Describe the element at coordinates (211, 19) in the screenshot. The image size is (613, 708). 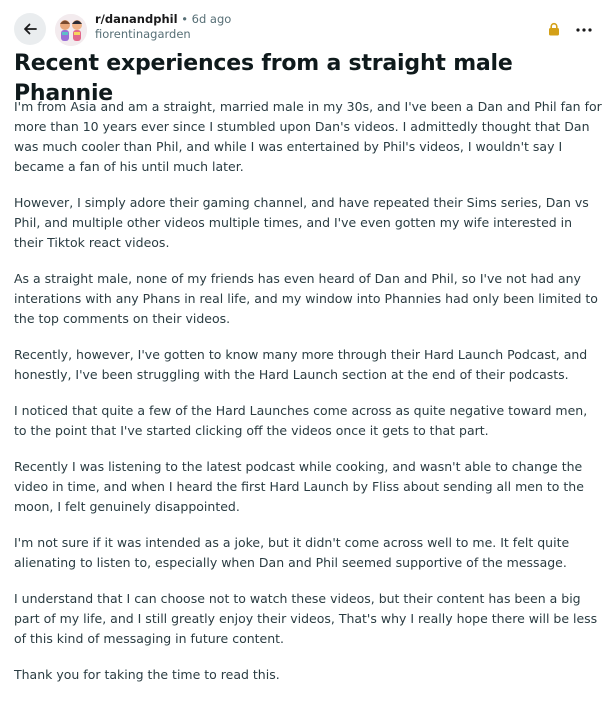
I see `post-age: 6d ago` at that location.